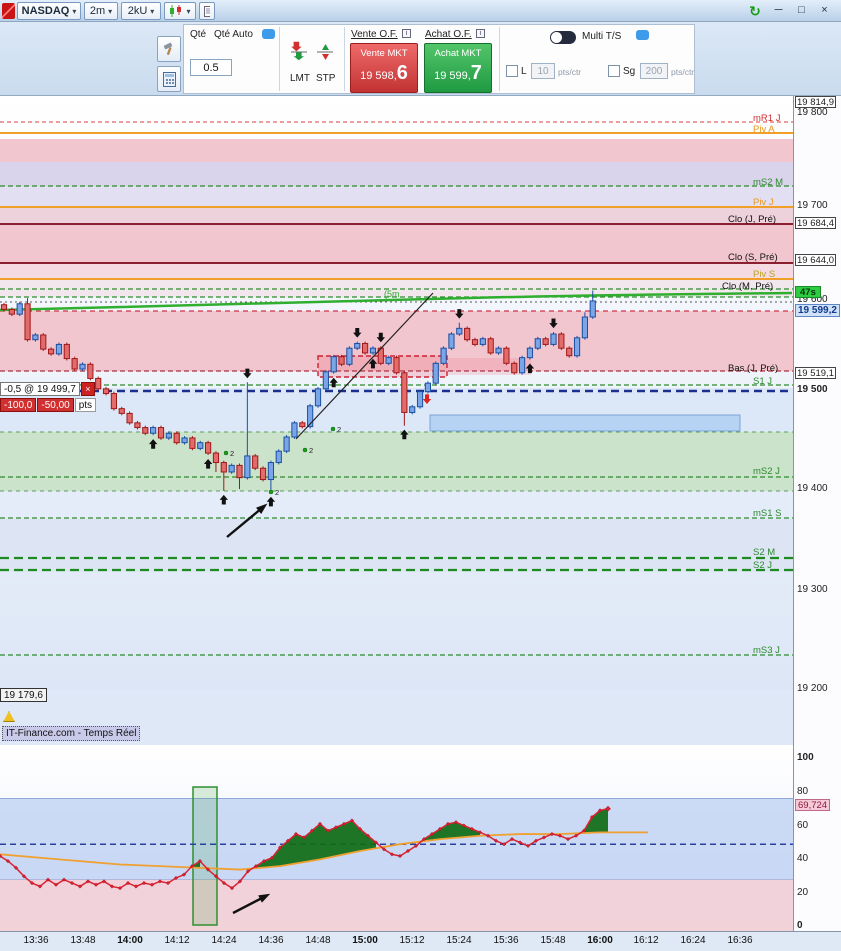 The width and height of the screenshot is (841, 951). Describe the element at coordinates (543, 71) in the screenshot. I see `l-value-input` at that location.